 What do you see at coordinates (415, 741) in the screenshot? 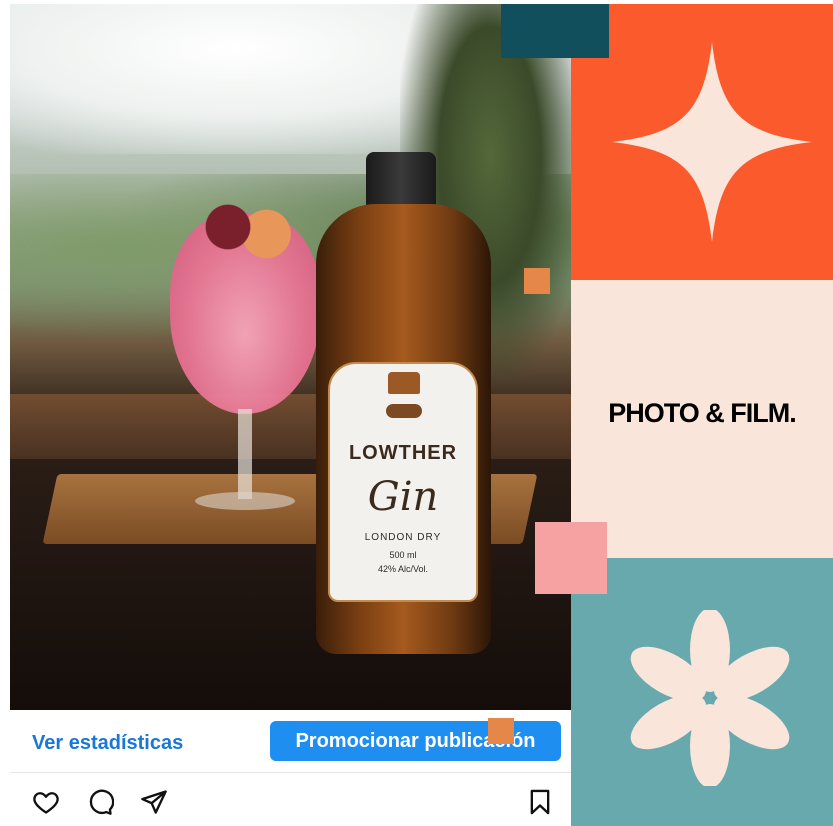
I see `promote-post-button: Promocionar publicación` at bounding box center [415, 741].